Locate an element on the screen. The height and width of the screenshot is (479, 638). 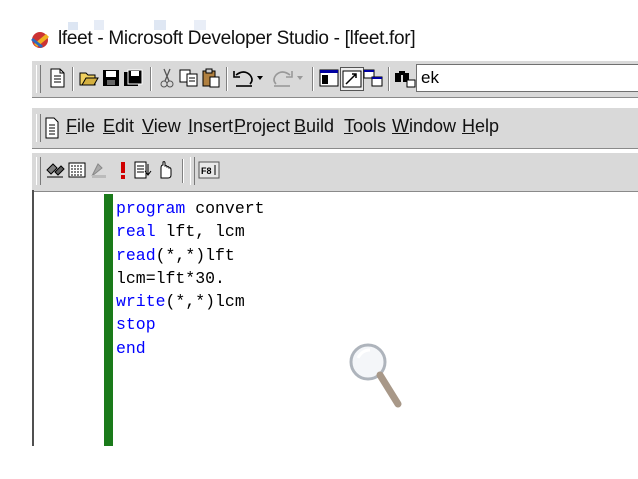
save-icon is located at coordinates (111, 78).